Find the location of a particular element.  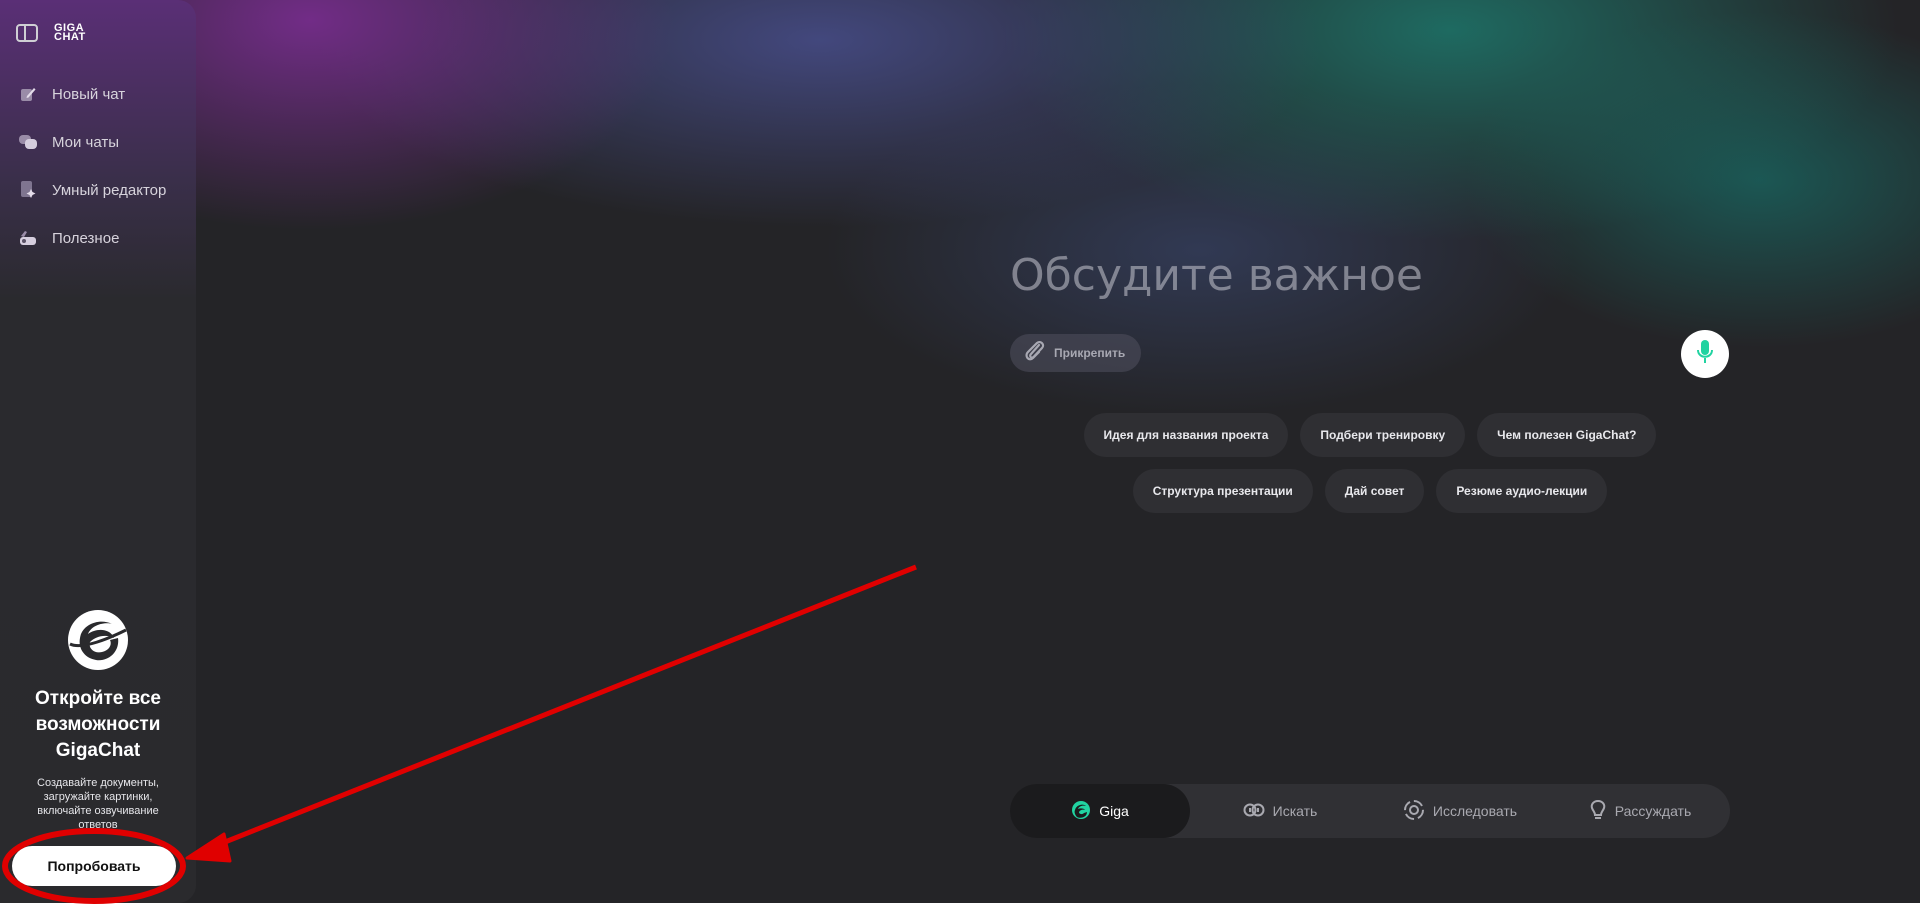

giga-logo-icon is located at coordinates (1081, 811).